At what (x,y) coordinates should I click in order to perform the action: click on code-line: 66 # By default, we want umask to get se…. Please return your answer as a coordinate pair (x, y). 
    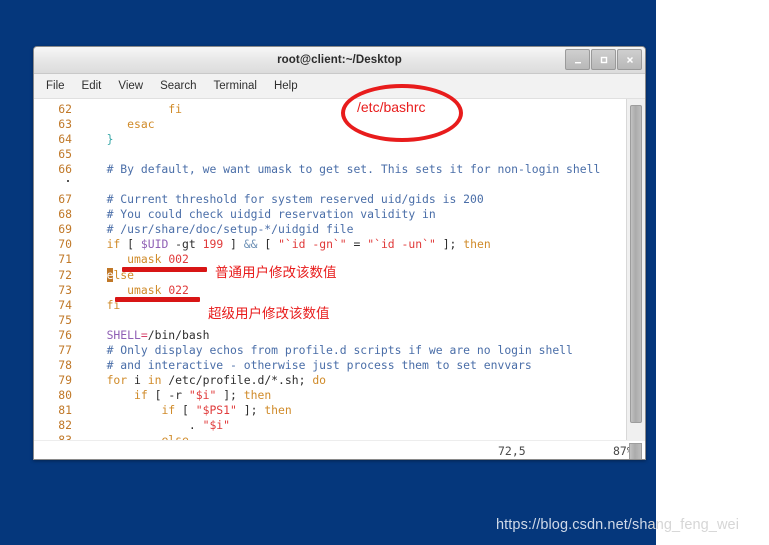
    Looking at the image, I should click on (330, 169).